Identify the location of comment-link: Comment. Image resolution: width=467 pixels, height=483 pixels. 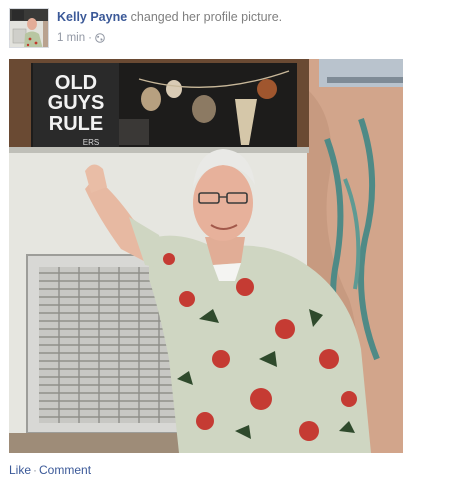
(65, 470).